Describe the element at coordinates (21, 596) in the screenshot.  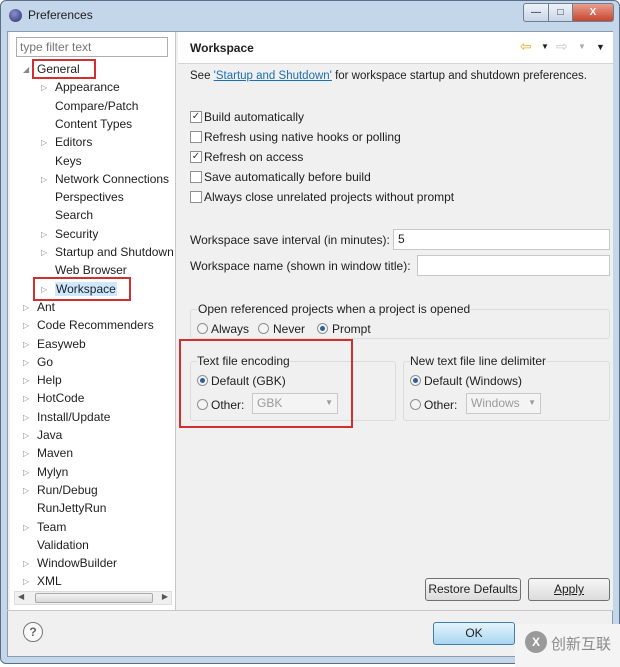
I see `scroll-left-icon: ◀` at that location.